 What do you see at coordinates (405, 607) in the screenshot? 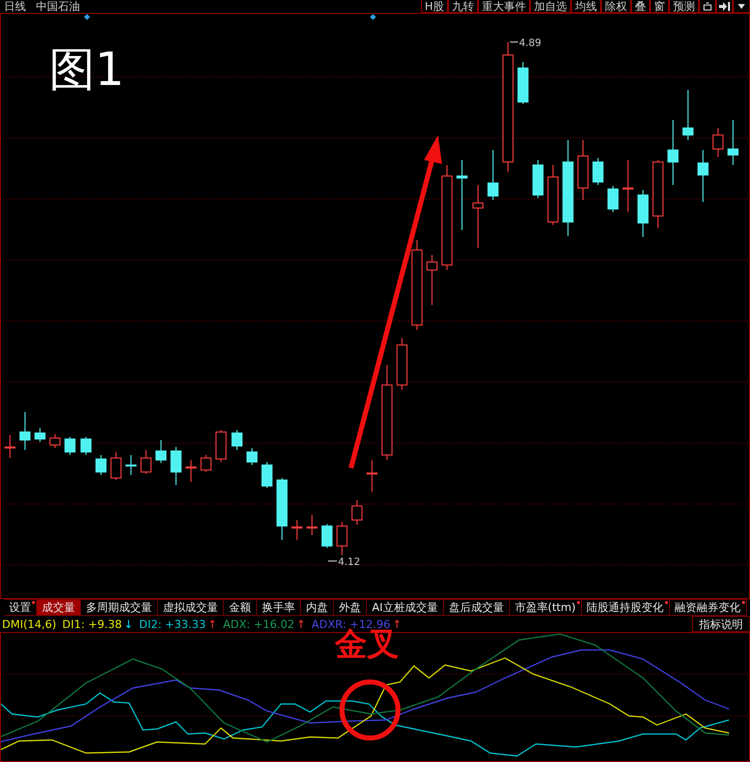
I see `indicator-tab: AI立桩成交量` at bounding box center [405, 607].